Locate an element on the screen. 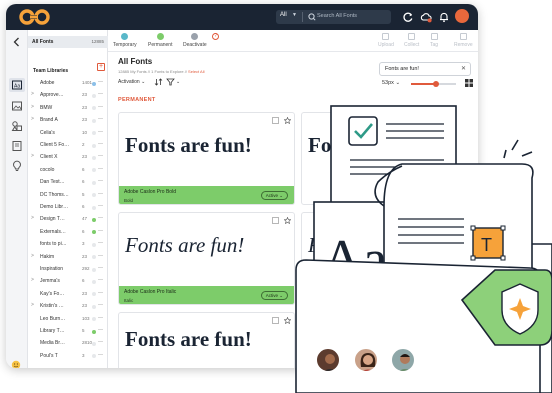  type-tool-glyph: T is located at coordinates (486, 245).